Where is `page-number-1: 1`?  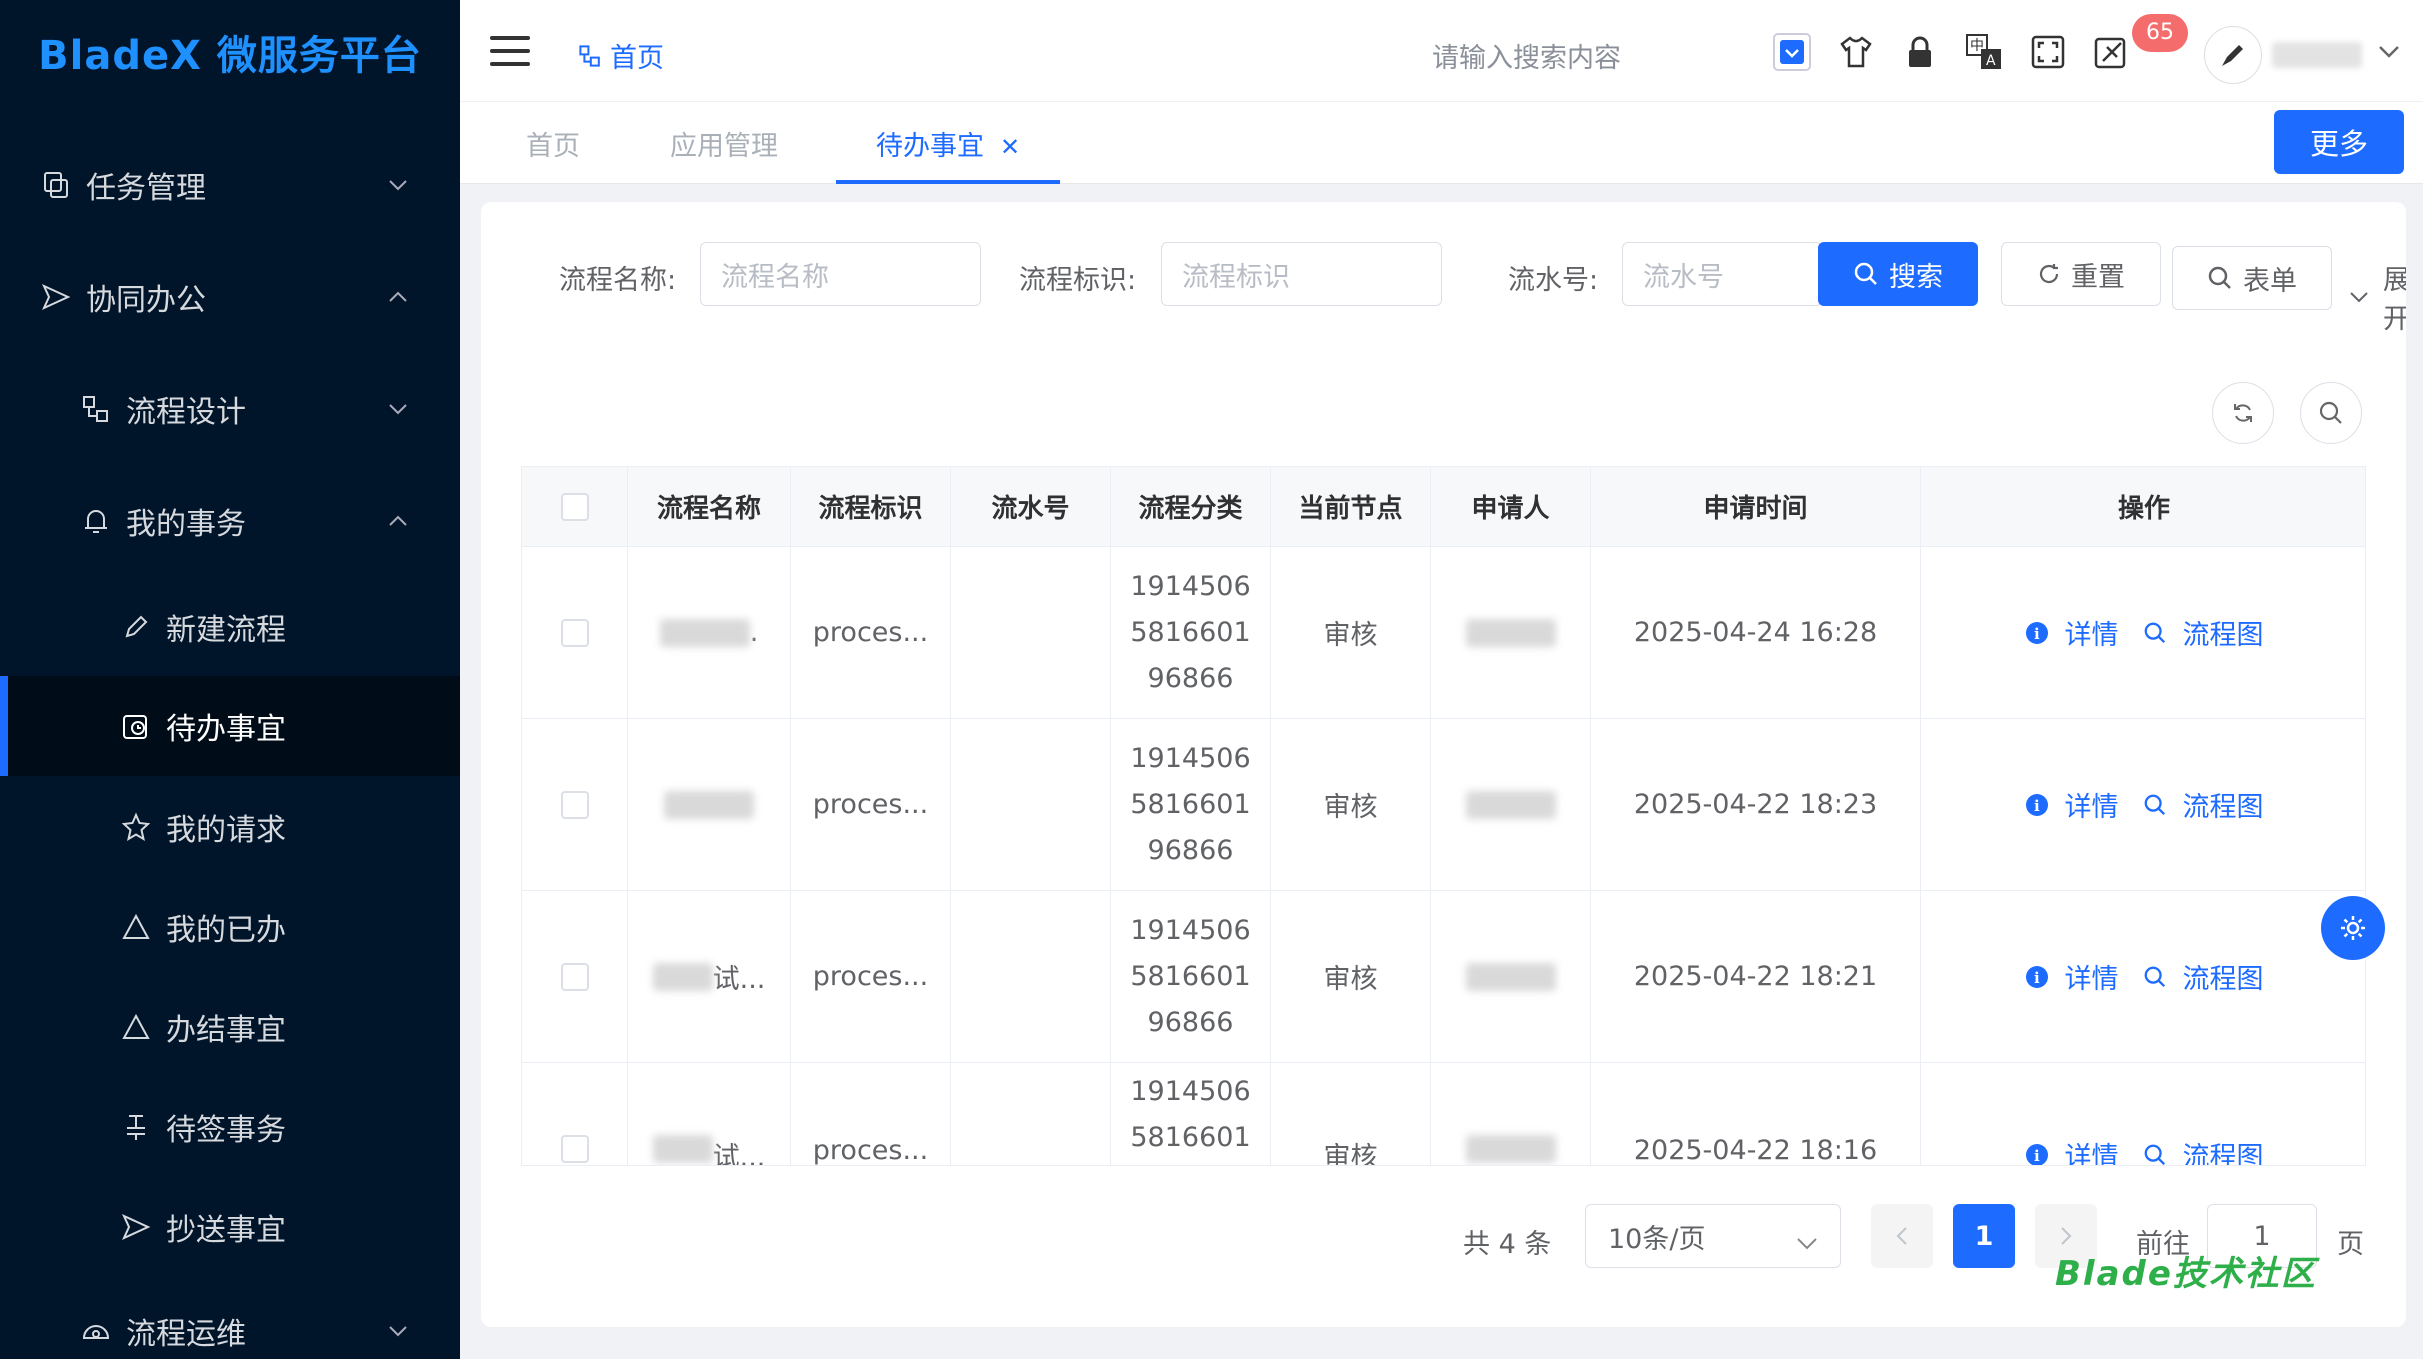 page-number-1: 1 is located at coordinates (1984, 1236).